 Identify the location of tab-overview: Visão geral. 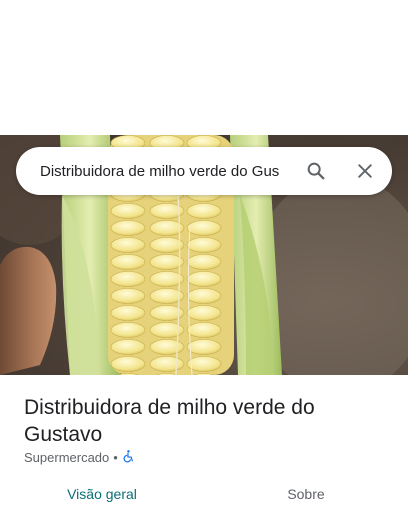
(102, 494).